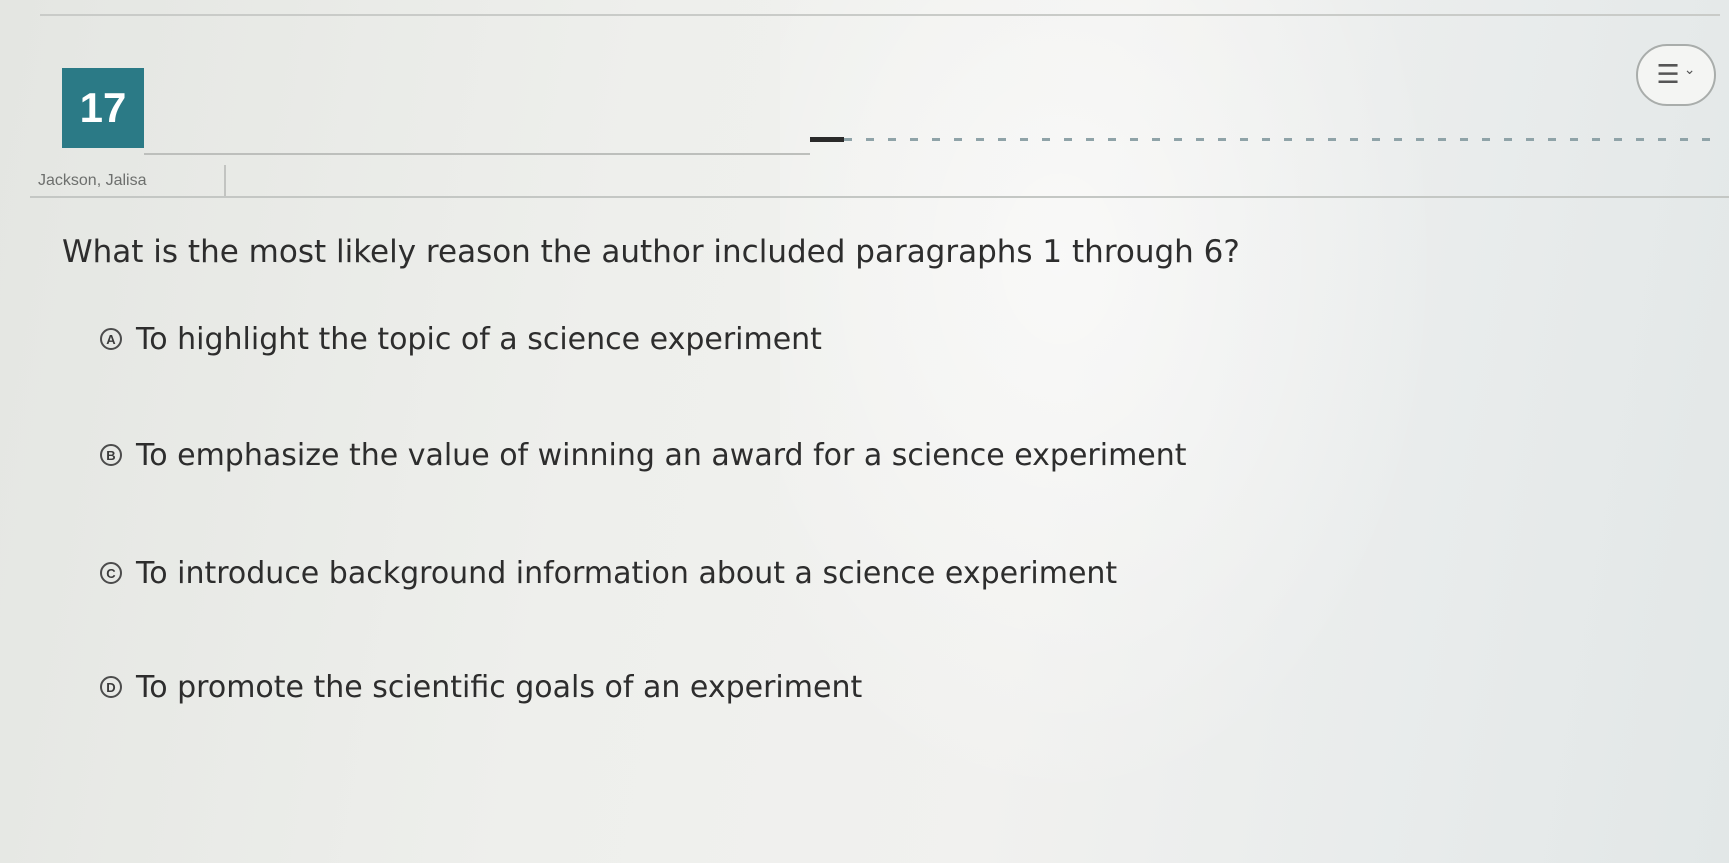 This screenshot has height=863, width=1729. What do you see at coordinates (92, 180) in the screenshot?
I see `student-name: Jackson, Jalisa` at bounding box center [92, 180].